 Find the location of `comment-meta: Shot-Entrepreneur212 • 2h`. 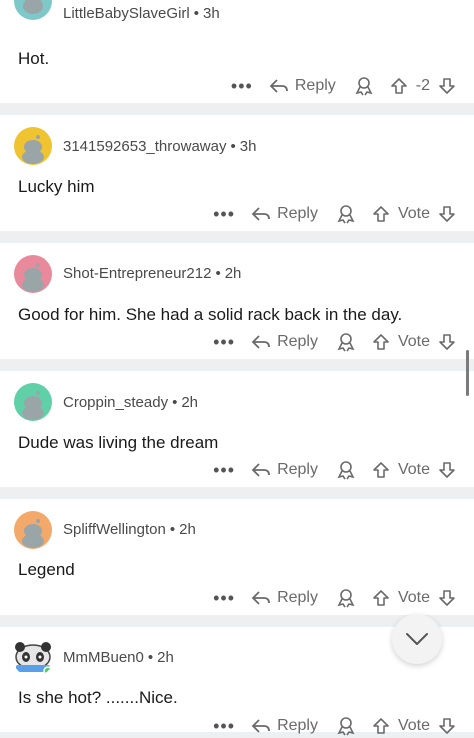

comment-meta: Shot-Entrepreneur212 • 2h is located at coordinates (152, 273).